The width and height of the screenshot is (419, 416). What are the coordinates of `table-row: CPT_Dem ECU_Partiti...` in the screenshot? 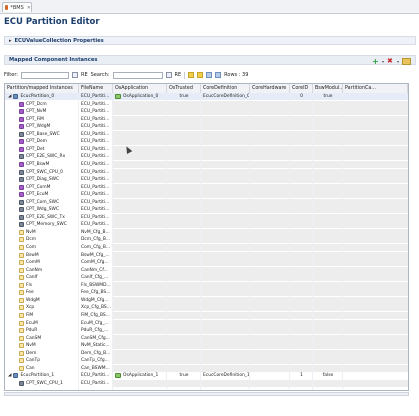 It's located at (206, 142).